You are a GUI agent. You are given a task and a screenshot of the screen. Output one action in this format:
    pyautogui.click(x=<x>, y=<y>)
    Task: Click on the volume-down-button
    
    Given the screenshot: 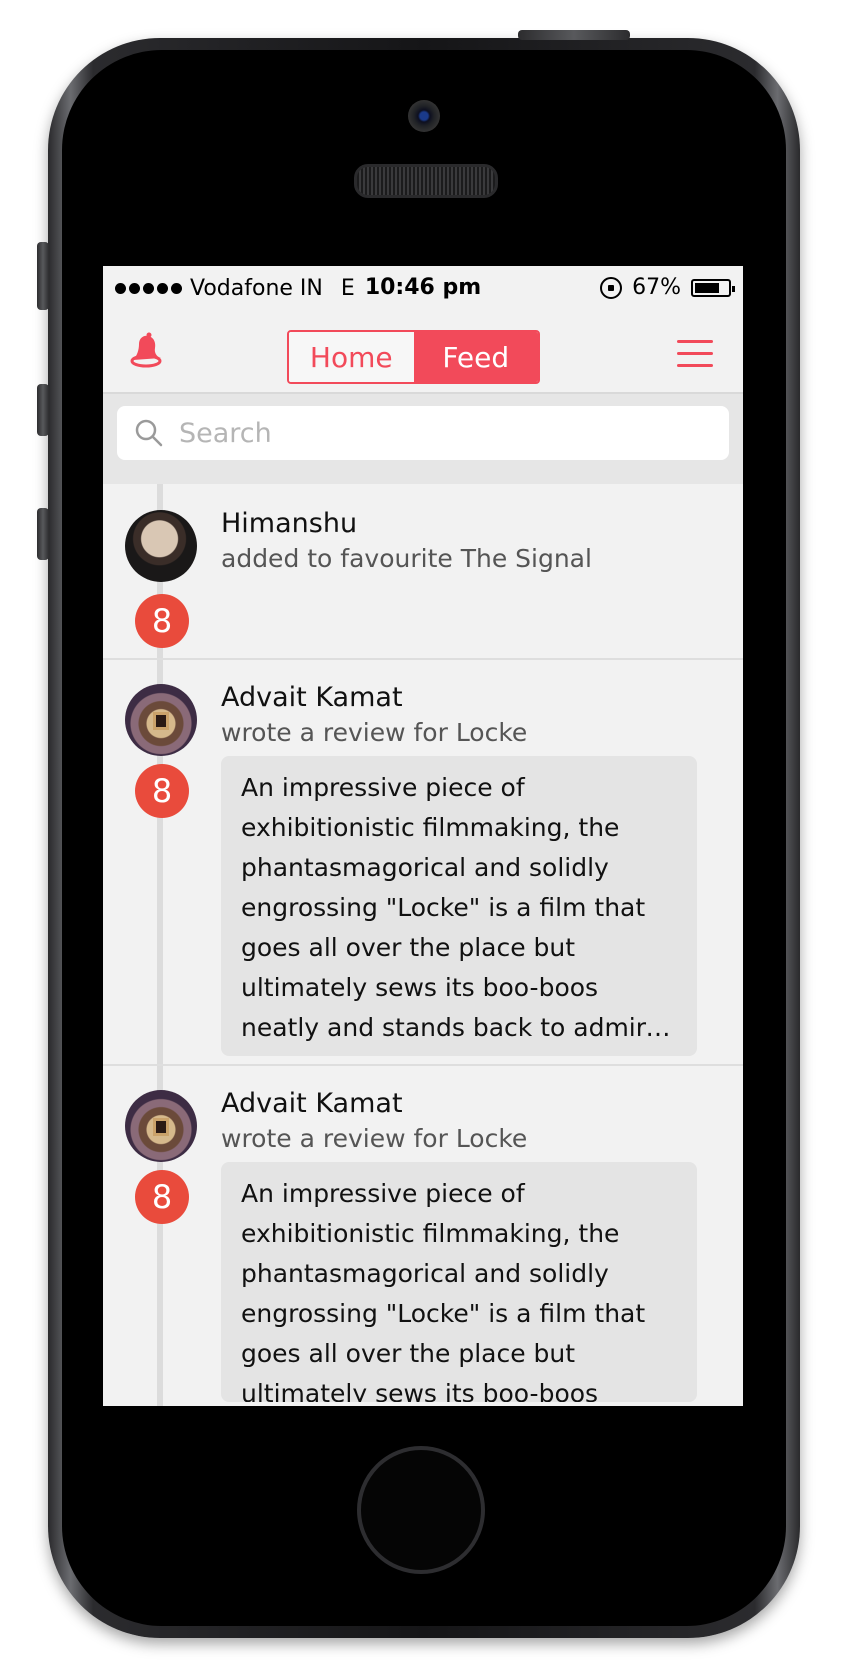 What is the action you would take?
    pyautogui.click(x=43, y=534)
    